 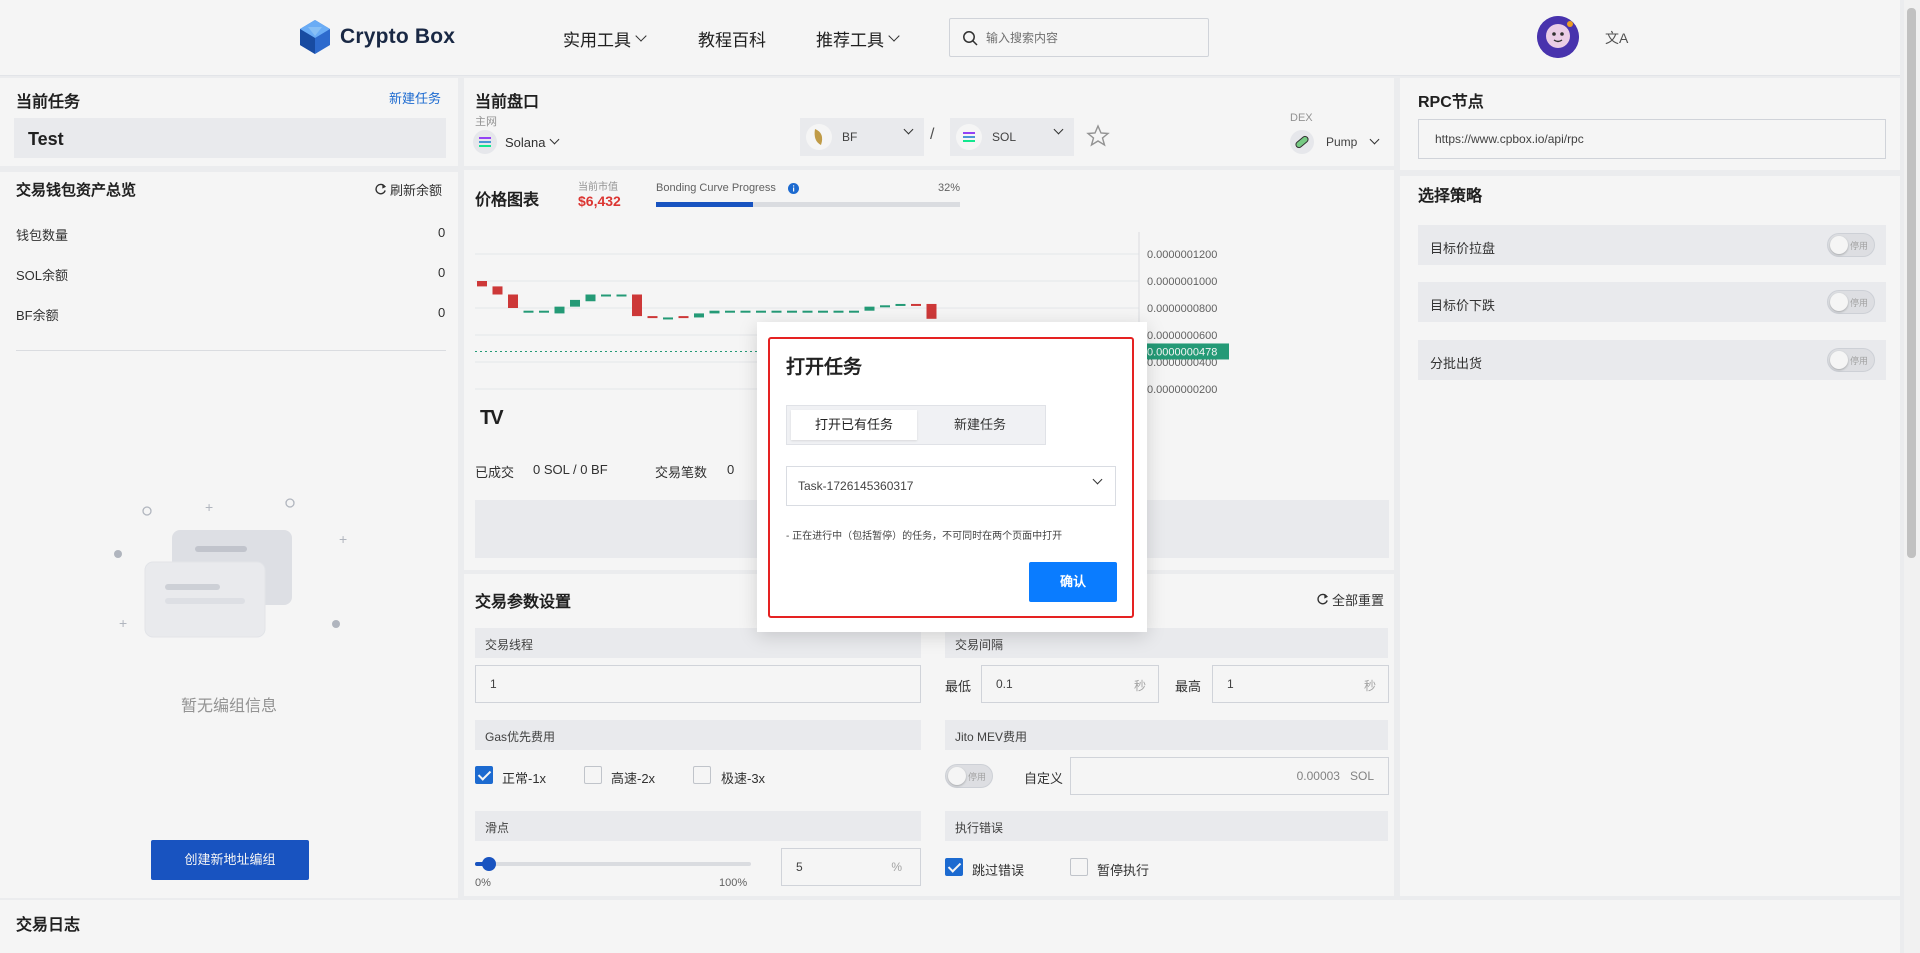 I want to click on scrollbar-thumb, so click(x=1911, y=283).